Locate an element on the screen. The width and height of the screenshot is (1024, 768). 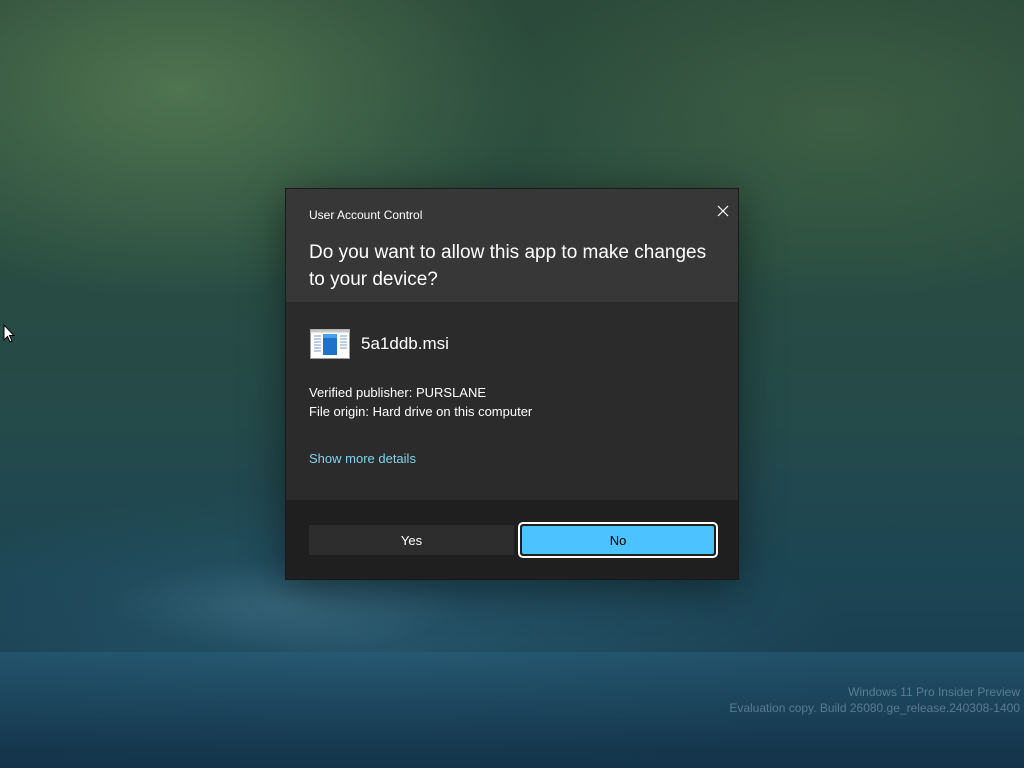
no-button-focus-outline: No is located at coordinates (618, 540).